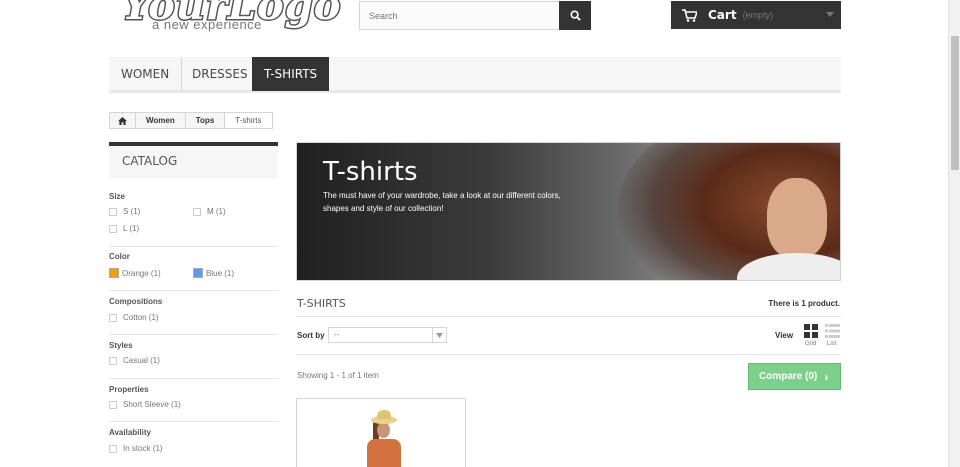 The image size is (960, 467). What do you see at coordinates (722, 15) in the screenshot?
I see `cart-label: Cart` at bounding box center [722, 15].